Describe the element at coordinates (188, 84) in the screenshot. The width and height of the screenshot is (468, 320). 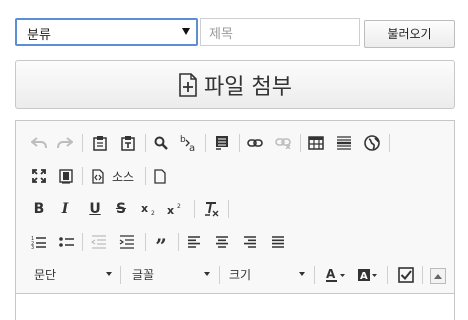
I see `file-plus-icon` at that location.